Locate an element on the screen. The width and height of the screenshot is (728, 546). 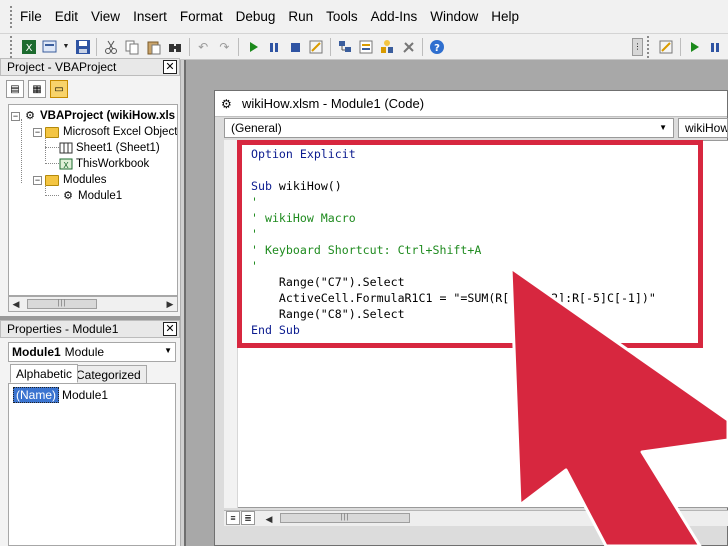
tree-node-vbaproject: − ⚙ VBAProject (wikiHow.xls is located at coordinates (93, 116).